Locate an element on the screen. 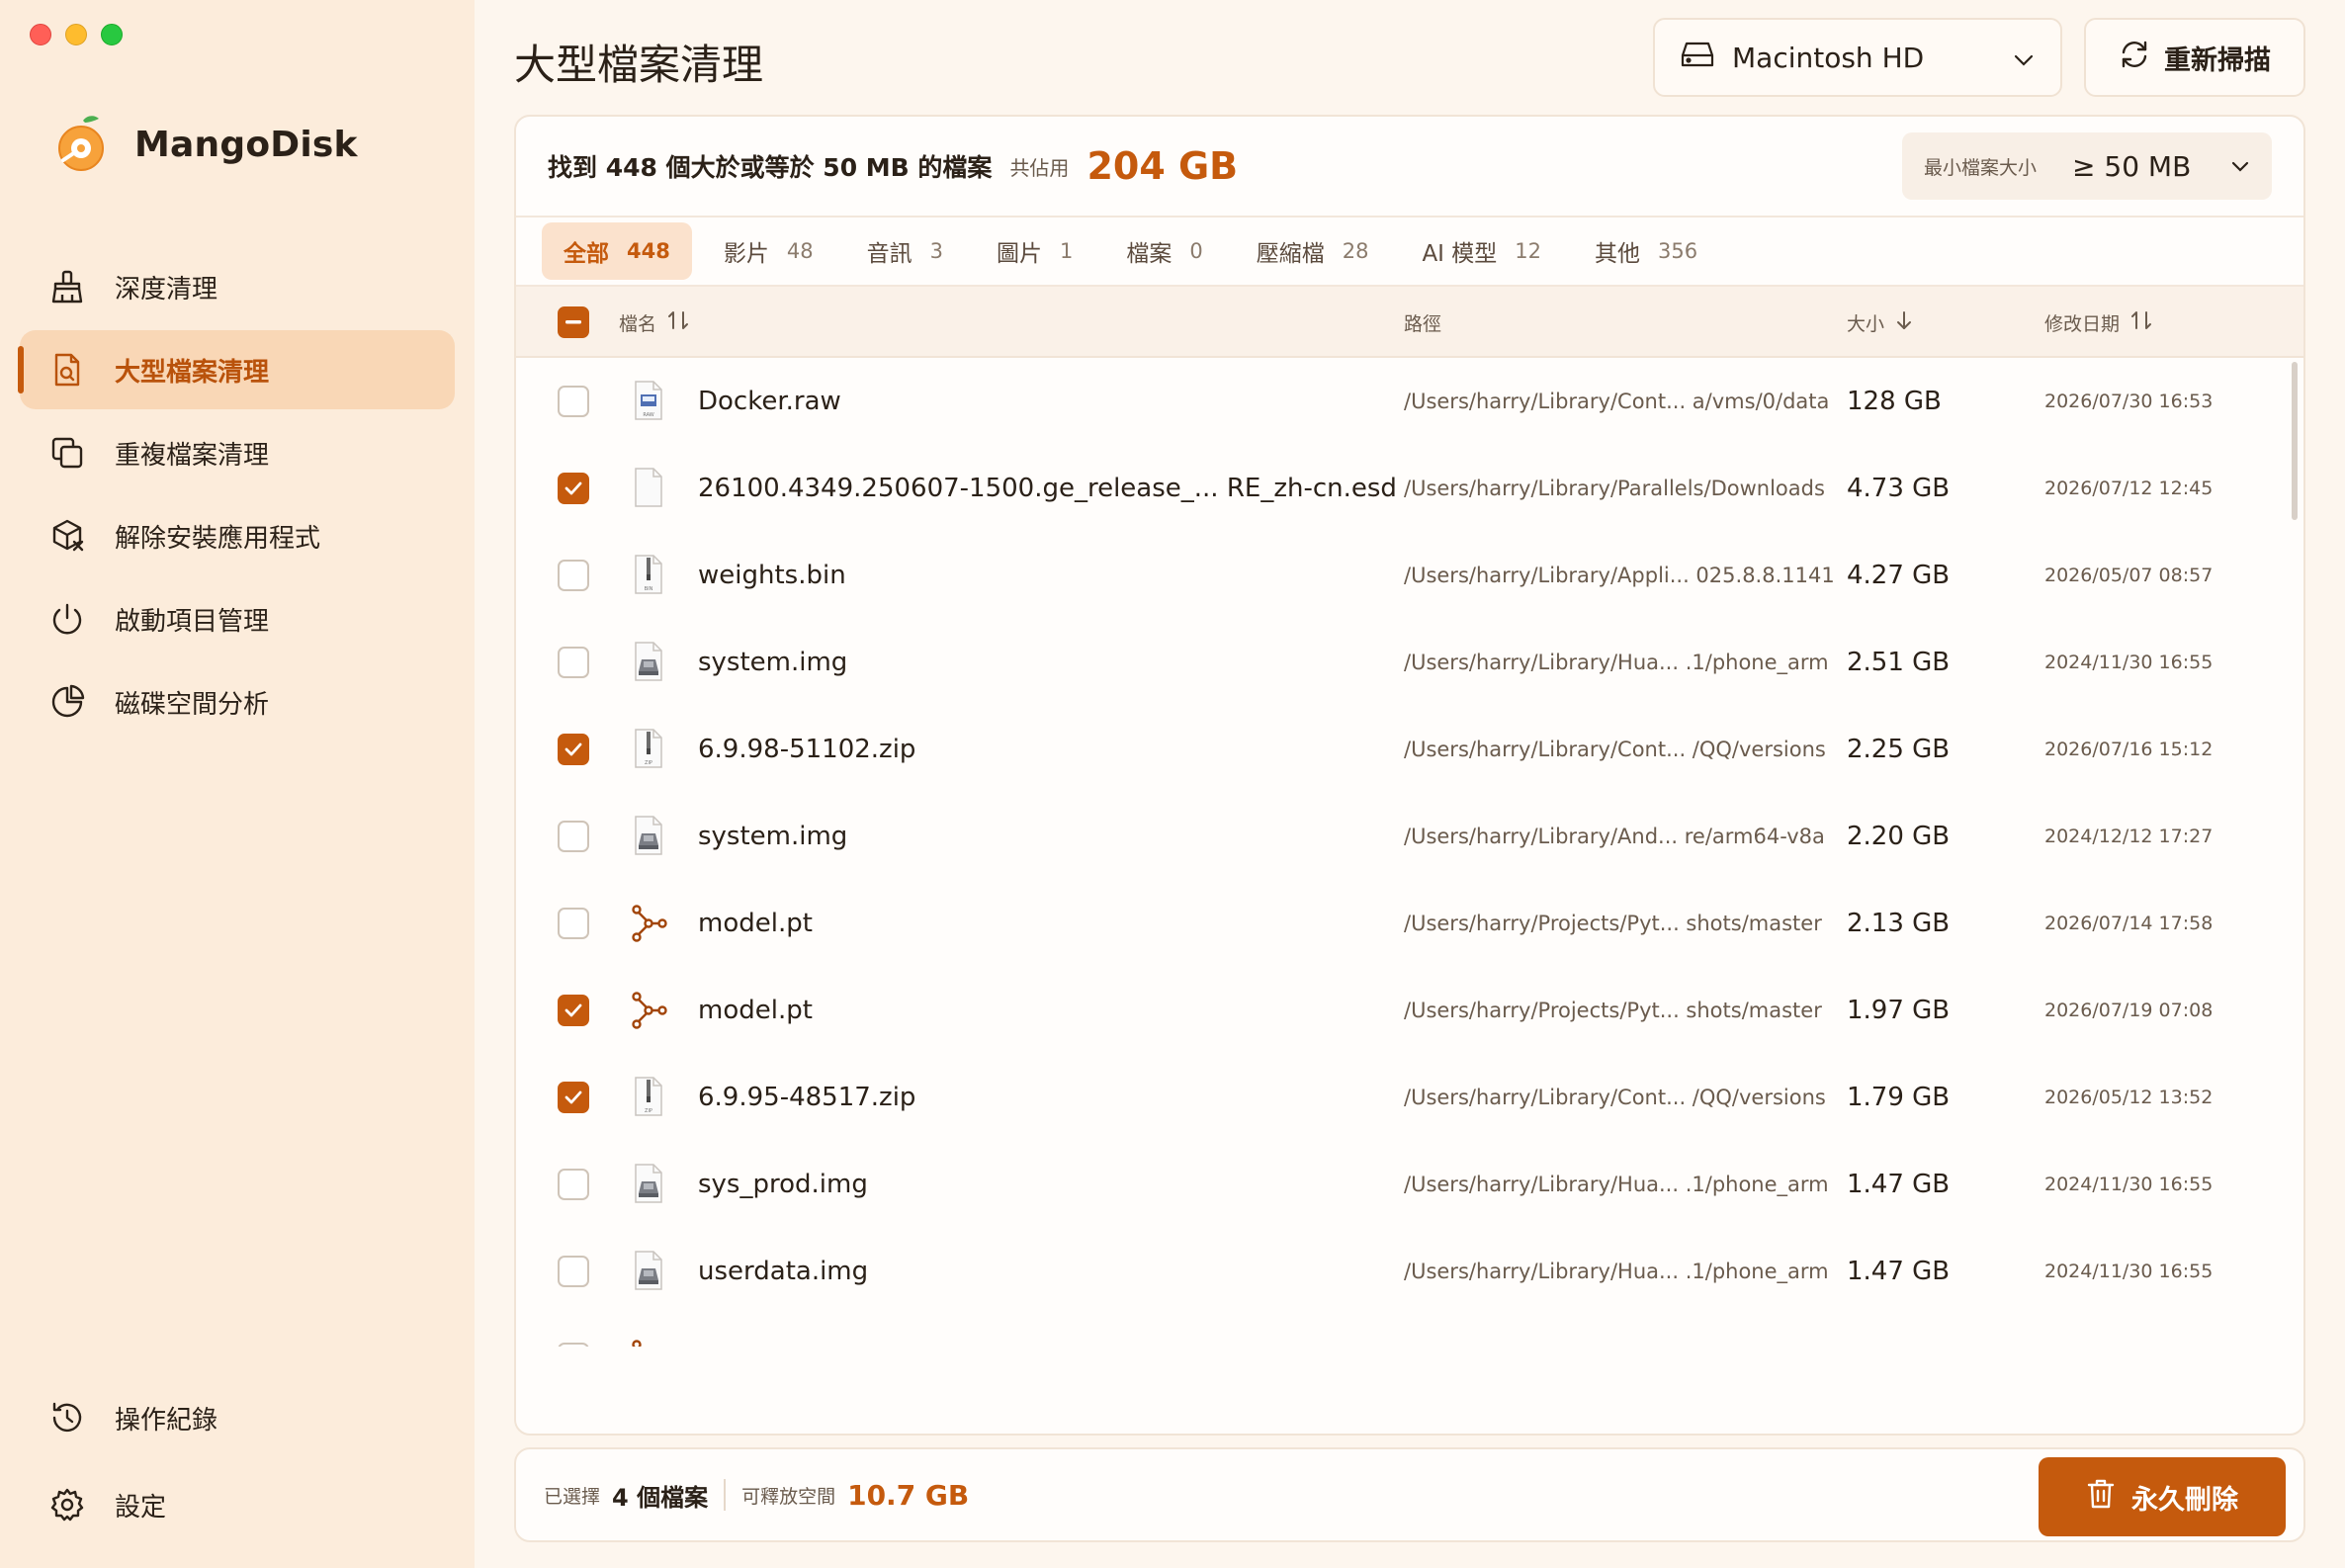 The height and width of the screenshot is (1568, 2345). file-name: model.pt is located at coordinates (755, 1011).